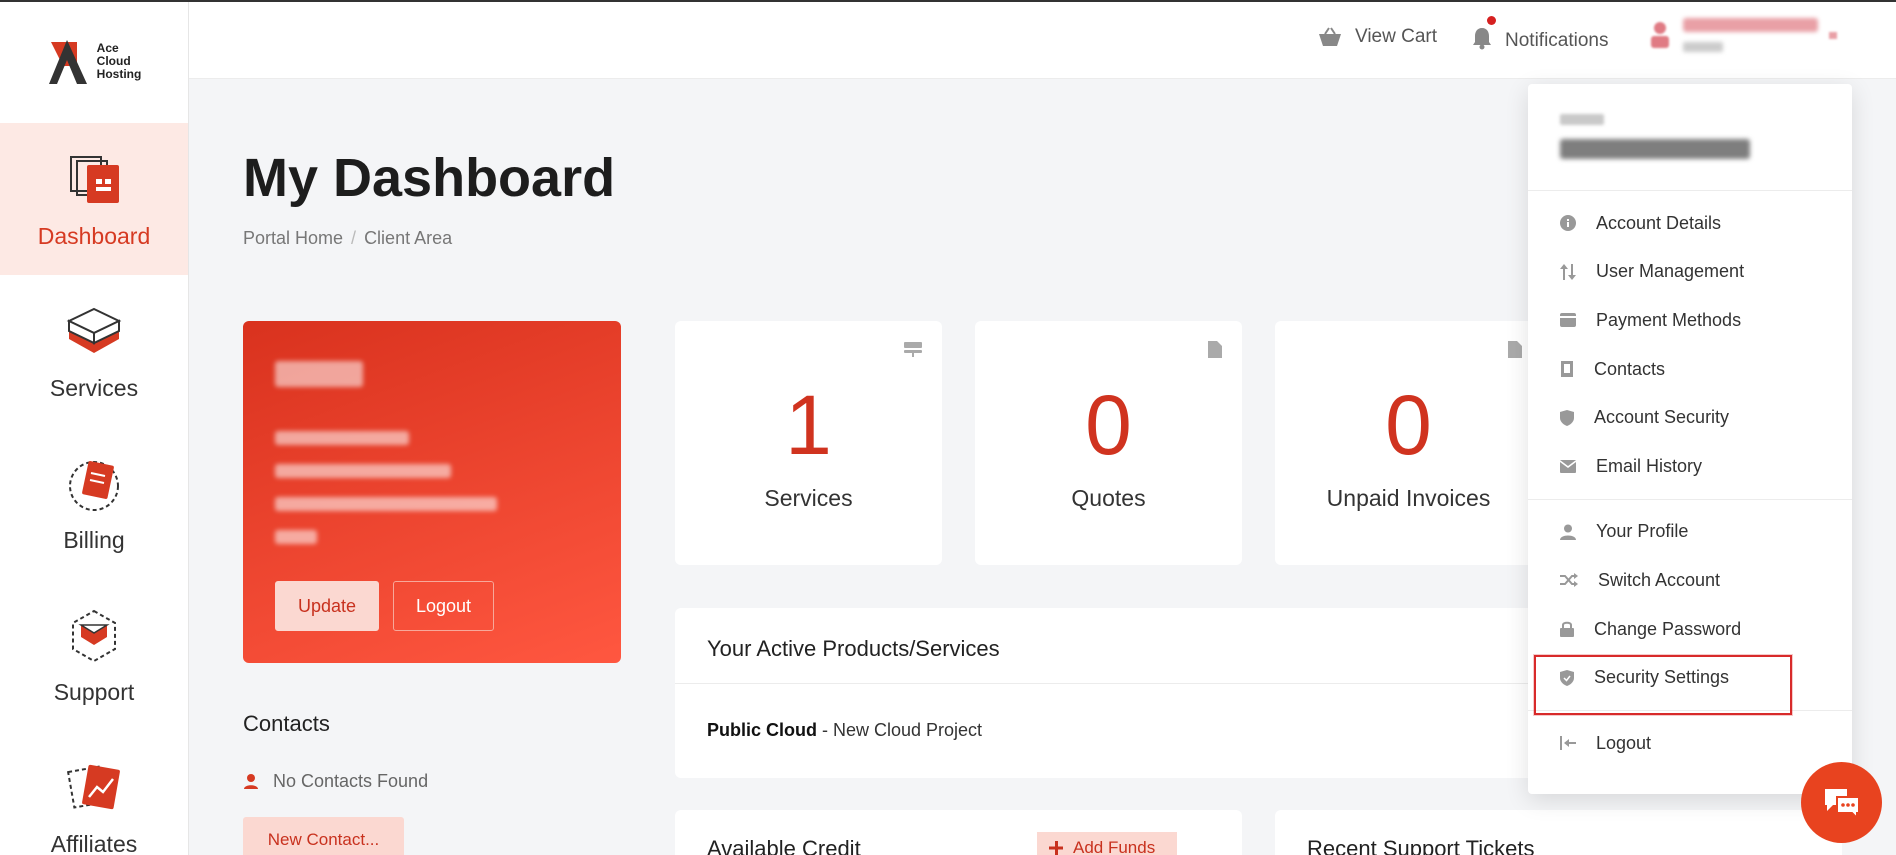 The width and height of the screenshot is (1896, 855). Describe the element at coordinates (94, 691) in the screenshot. I see `sidebar-item-label: Support` at that location.